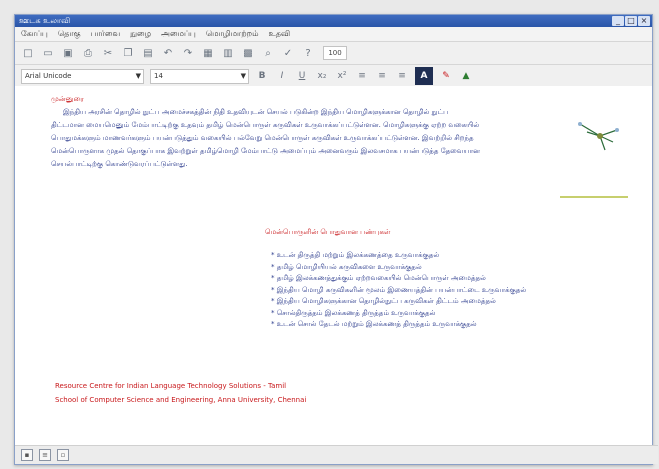 The width and height of the screenshot is (659, 469). I want to click on align-left-icon: ≡, so click(362, 76).